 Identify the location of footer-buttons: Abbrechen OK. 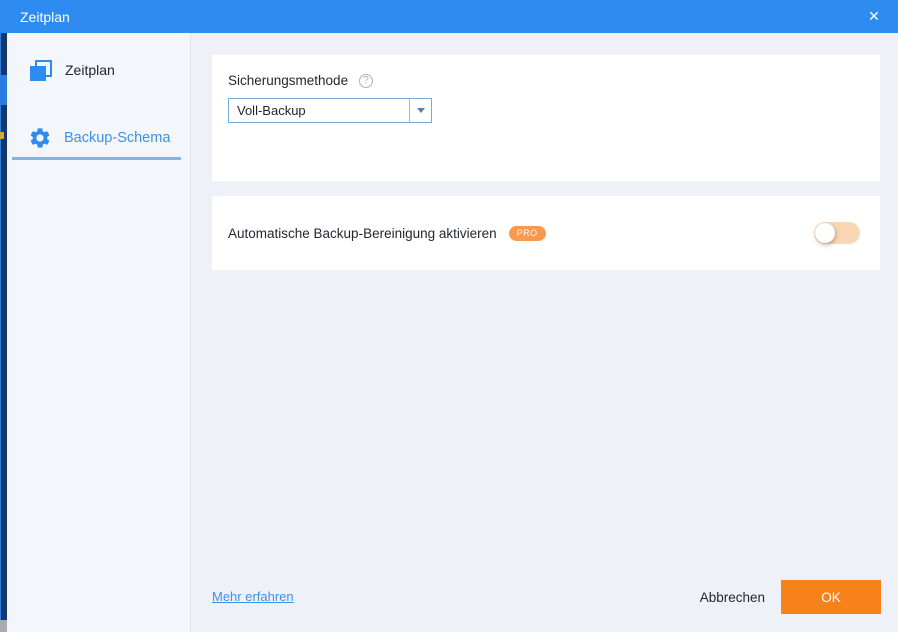
(790, 597).